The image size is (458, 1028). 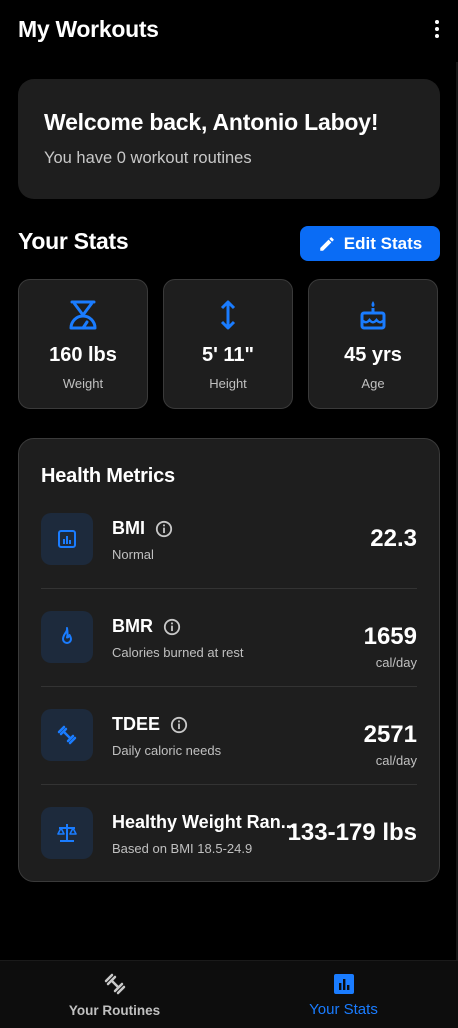 I want to click on healthy-weight-value: 133-179 lbs, so click(x=352, y=832).